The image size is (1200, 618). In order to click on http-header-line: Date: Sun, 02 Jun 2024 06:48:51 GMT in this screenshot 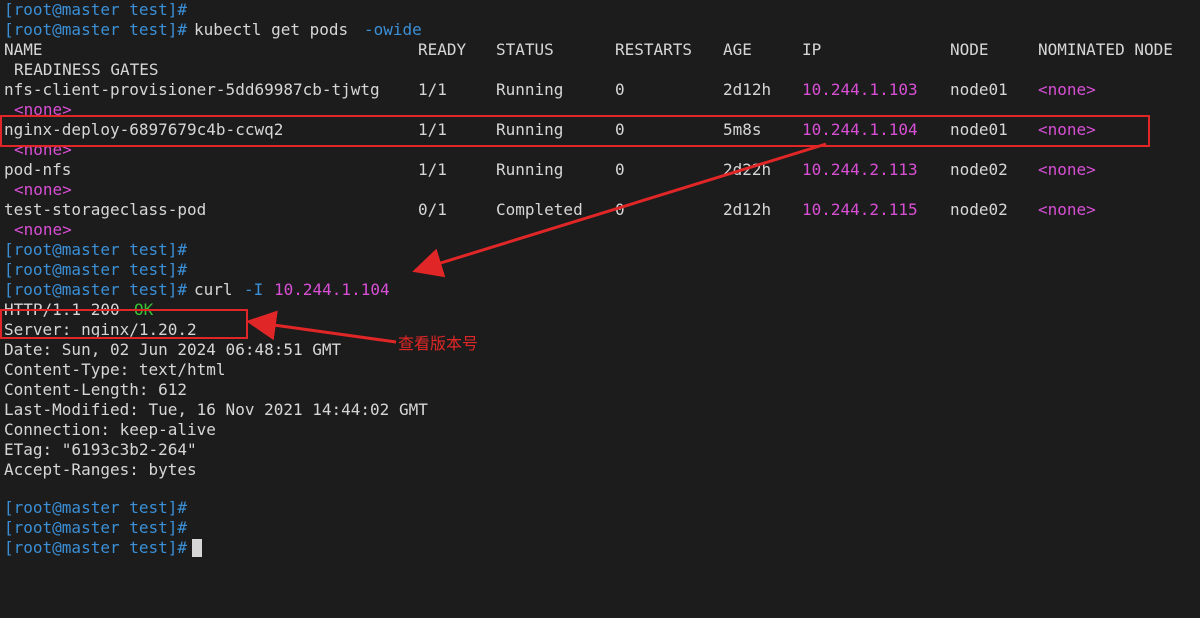, I will do `click(172, 350)`.